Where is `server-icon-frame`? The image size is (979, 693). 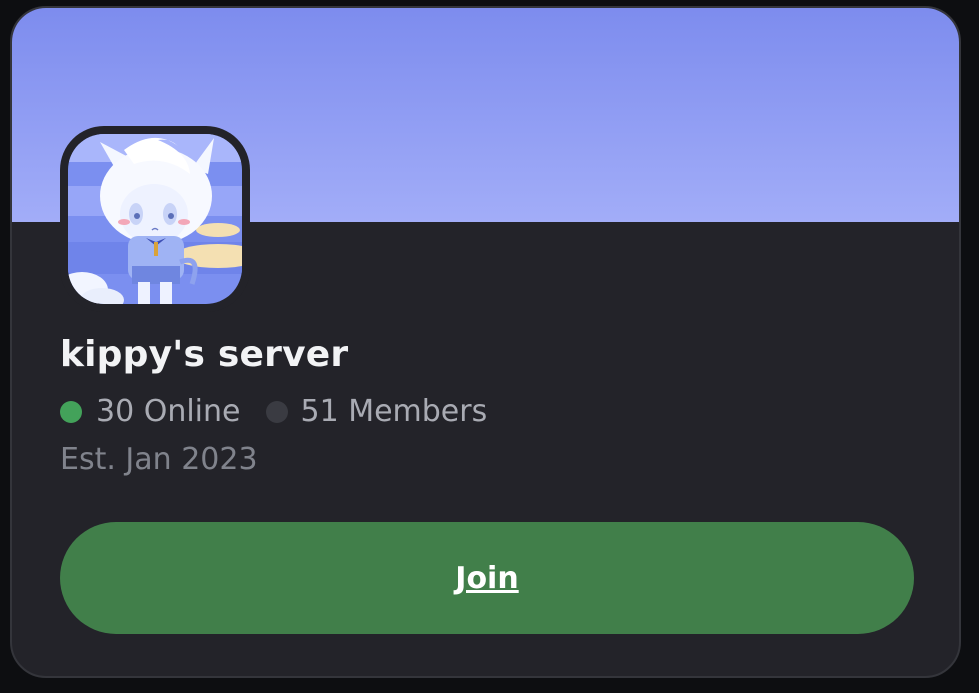
server-icon-frame is located at coordinates (155, 219).